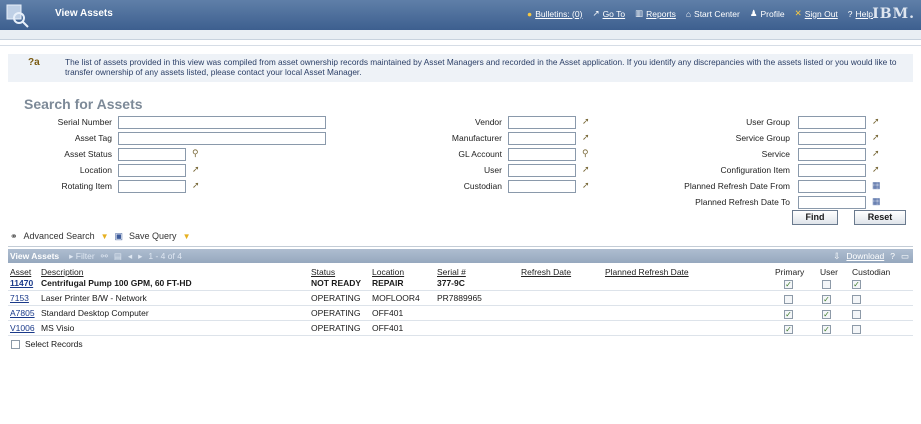  I want to click on signout-icon: ✕, so click(798, 13).